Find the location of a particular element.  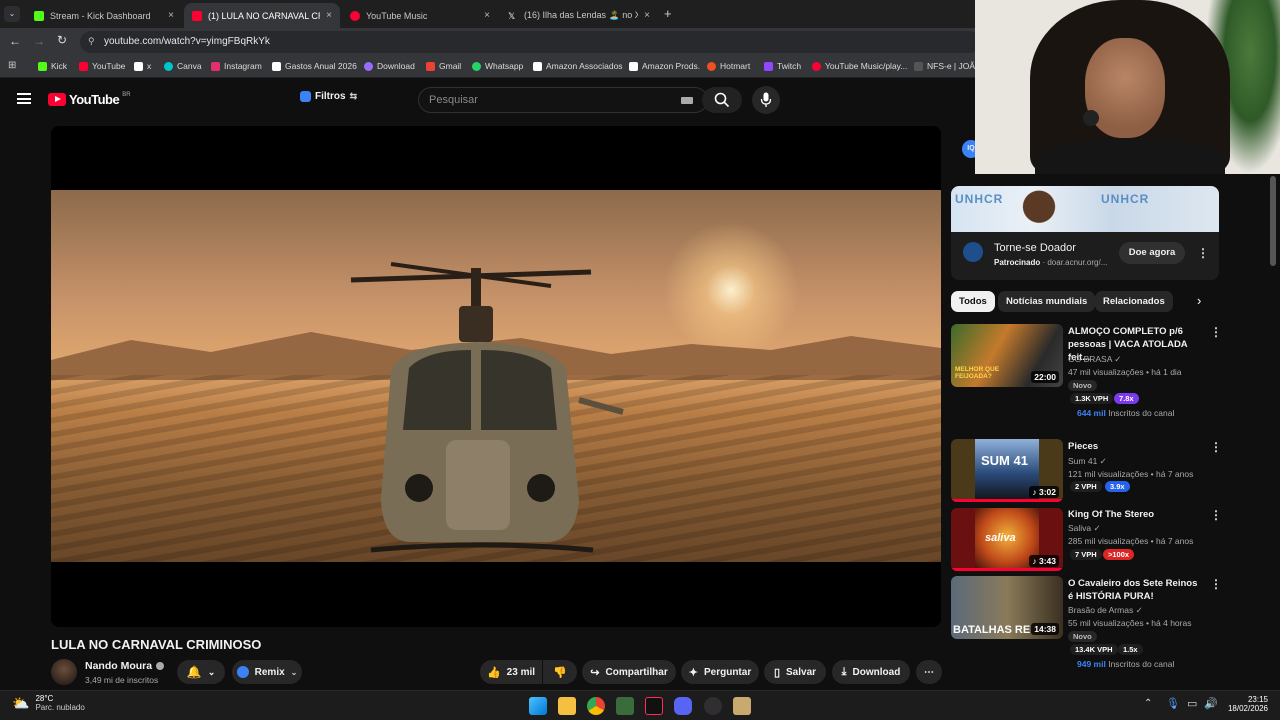

video-title: Pieces is located at coordinates (1136, 446).